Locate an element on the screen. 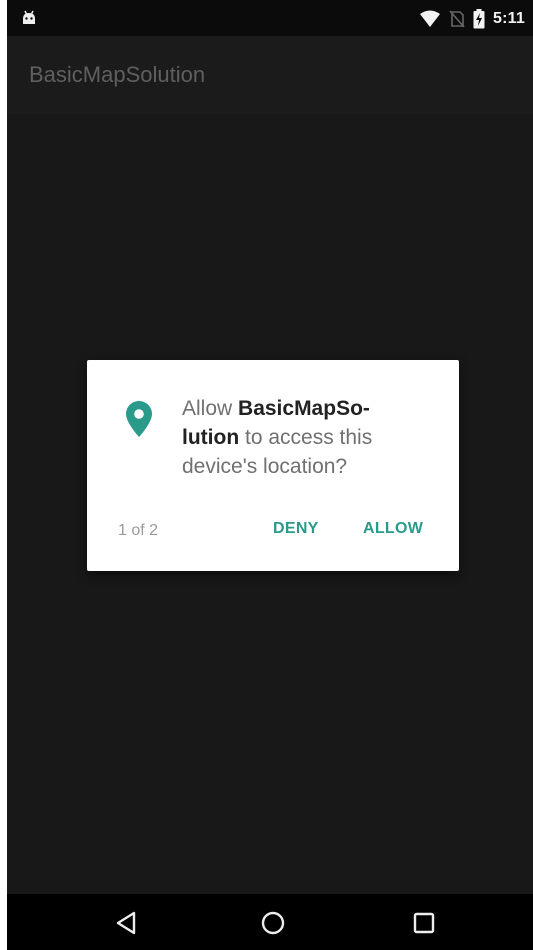 Image resolution: width=533 pixels, height=950 pixels. home-icon is located at coordinates (273, 923).